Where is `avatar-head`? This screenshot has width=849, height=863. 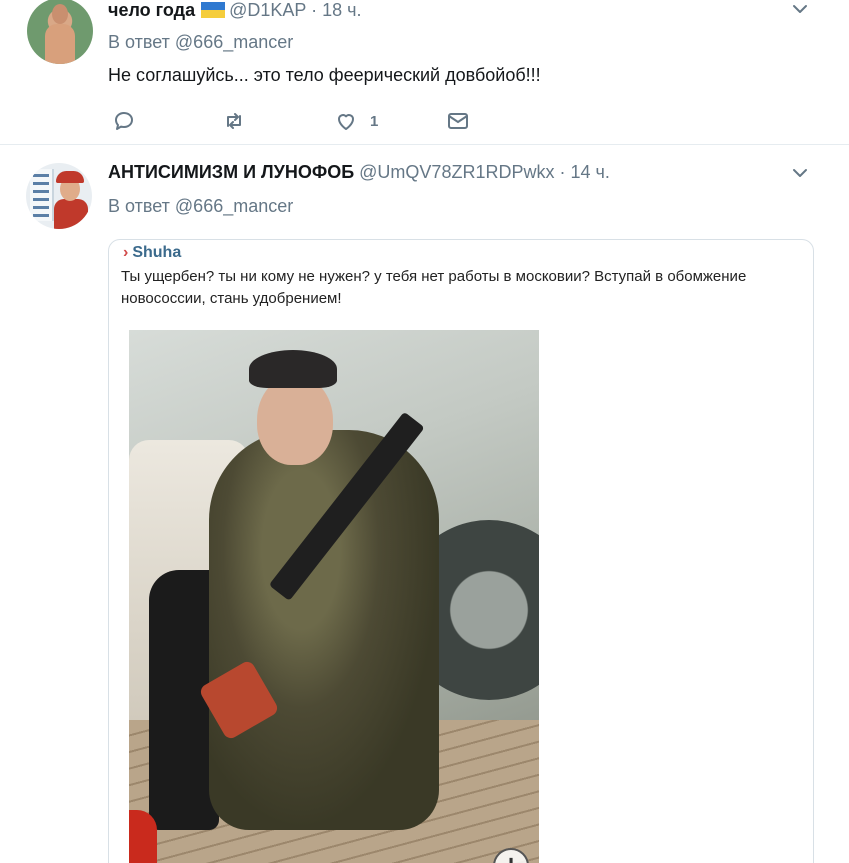 avatar-head is located at coordinates (60, 14).